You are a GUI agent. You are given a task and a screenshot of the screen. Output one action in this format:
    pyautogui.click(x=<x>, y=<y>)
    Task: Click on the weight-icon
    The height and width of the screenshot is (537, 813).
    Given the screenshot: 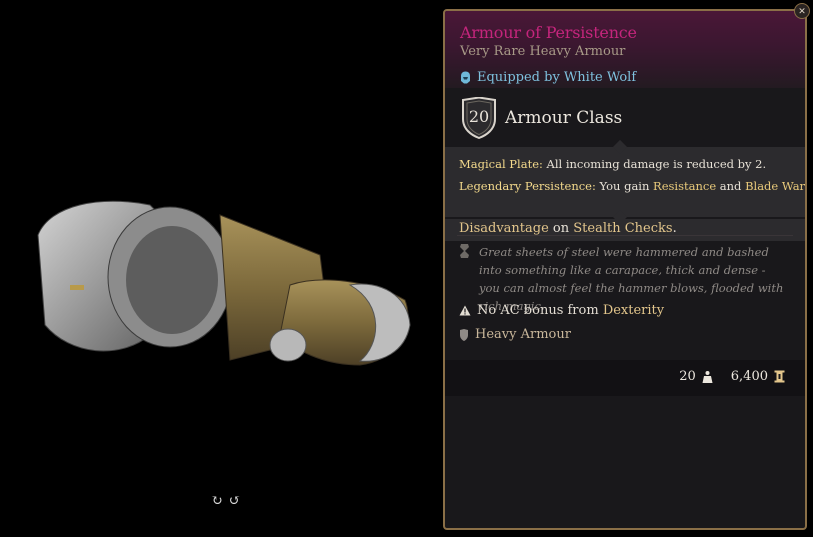 What is the action you would take?
    pyautogui.click(x=707, y=376)
    